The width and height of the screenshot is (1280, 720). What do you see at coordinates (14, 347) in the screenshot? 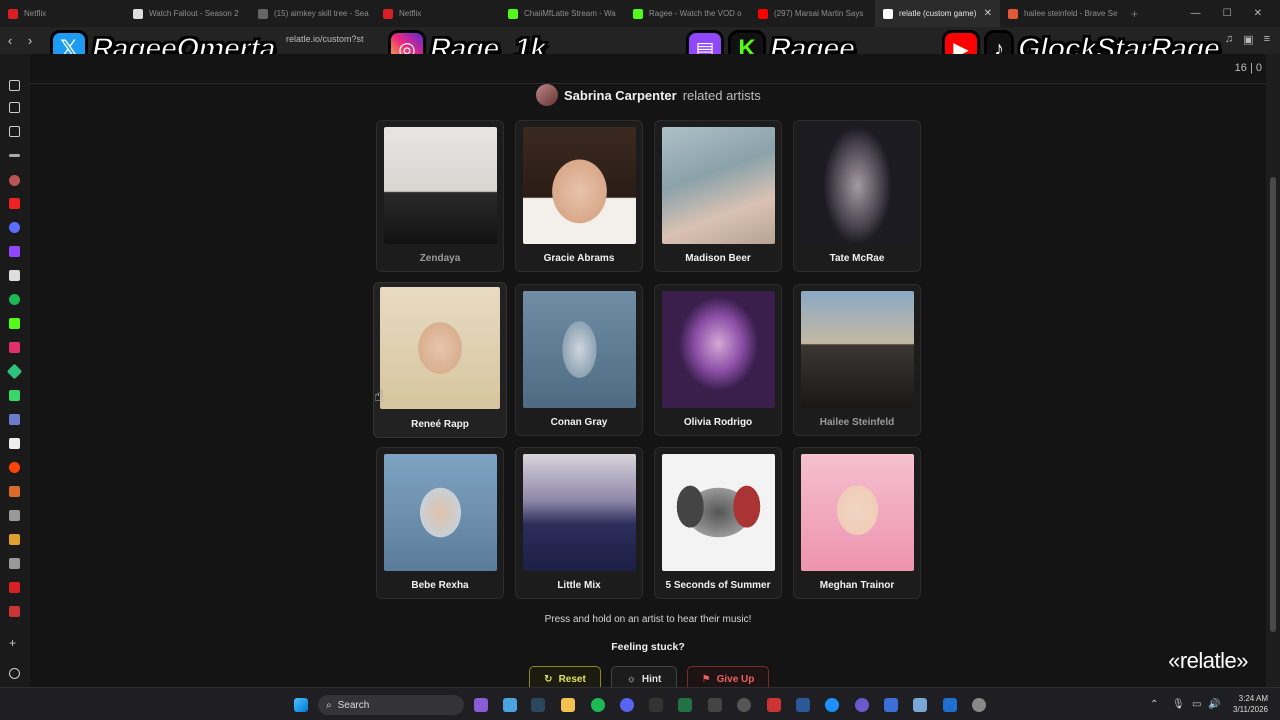
I see `instagram-icon` at bounding box center [14, 347].